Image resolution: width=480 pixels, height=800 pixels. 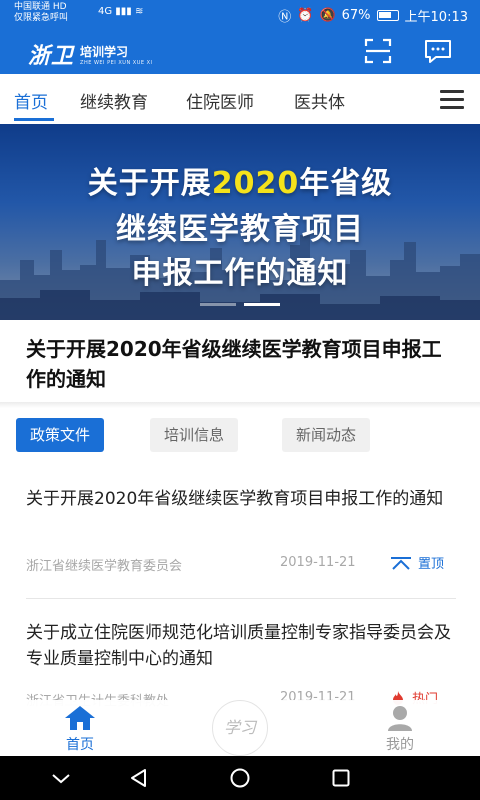 I want to click on emergency-text: 仅限紧急呼叫, so click(x=41, y=18).